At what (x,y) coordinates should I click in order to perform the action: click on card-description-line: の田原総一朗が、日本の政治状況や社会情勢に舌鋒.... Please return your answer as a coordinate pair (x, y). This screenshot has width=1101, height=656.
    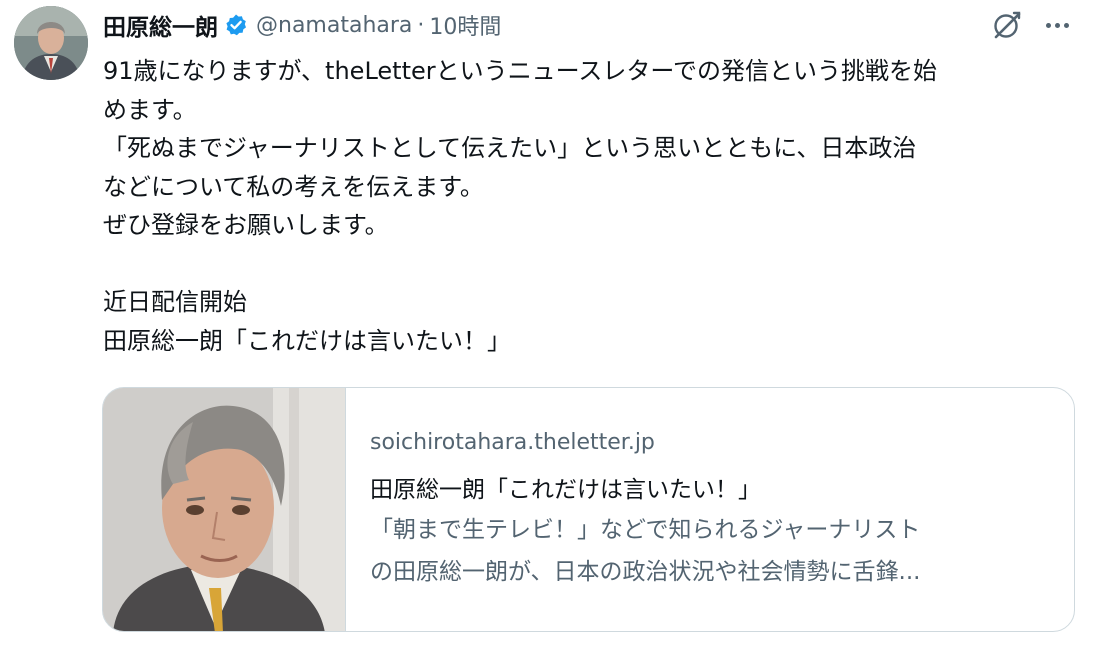
    Looking at the image, I should click on (645, 572).